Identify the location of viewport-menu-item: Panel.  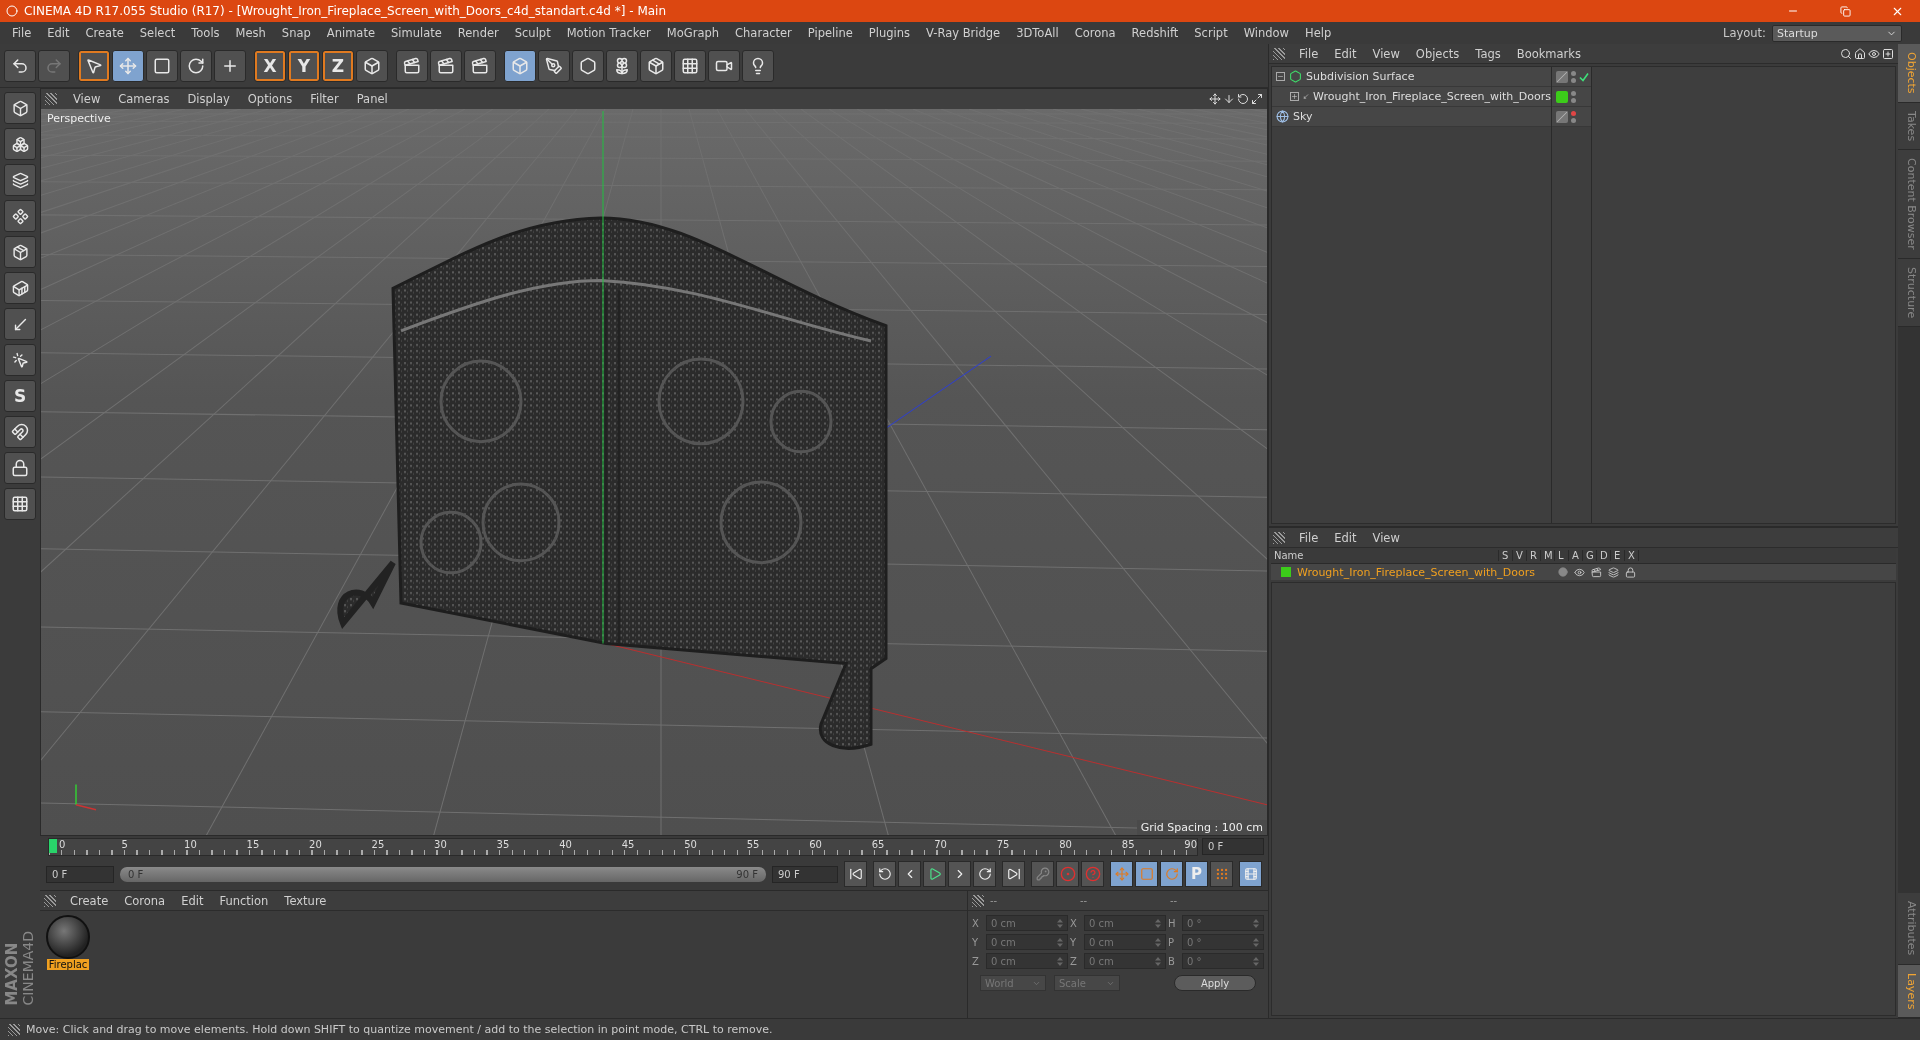
(372, 99).